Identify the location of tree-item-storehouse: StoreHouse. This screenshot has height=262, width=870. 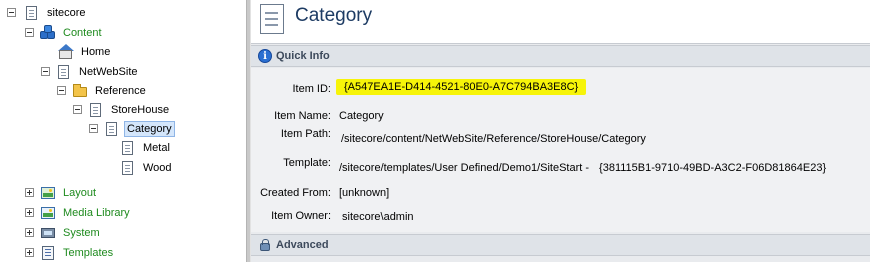
(130, 110).